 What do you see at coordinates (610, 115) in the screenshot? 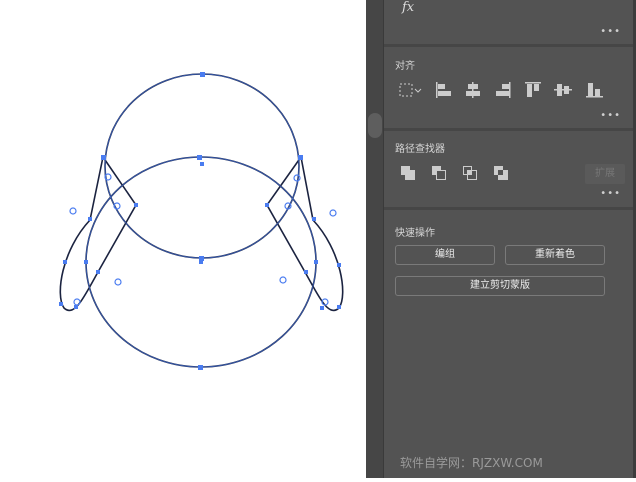
I see `align-more-button: •••` at bounding box center [610, 115].